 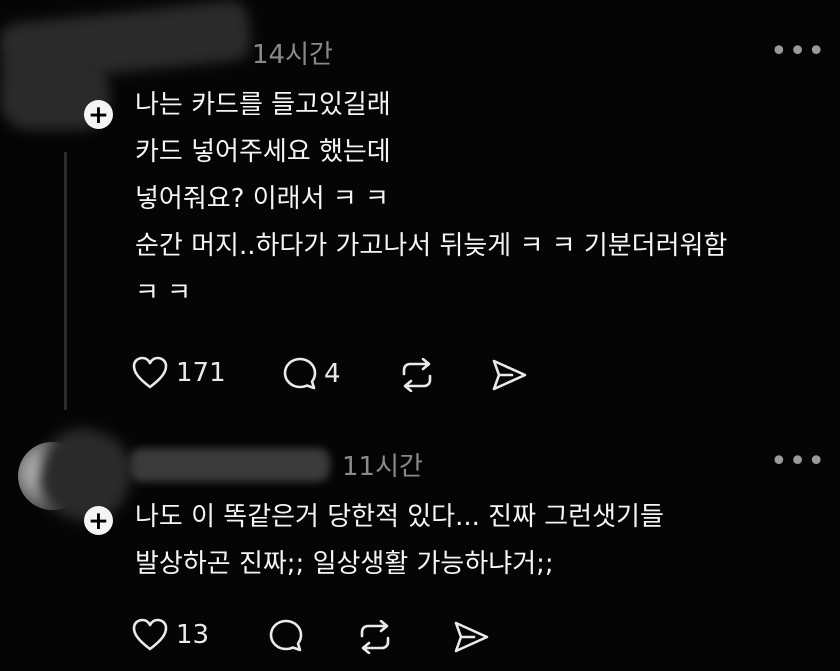 I want to click on reply-count: 4, so click(x=332, y=374).